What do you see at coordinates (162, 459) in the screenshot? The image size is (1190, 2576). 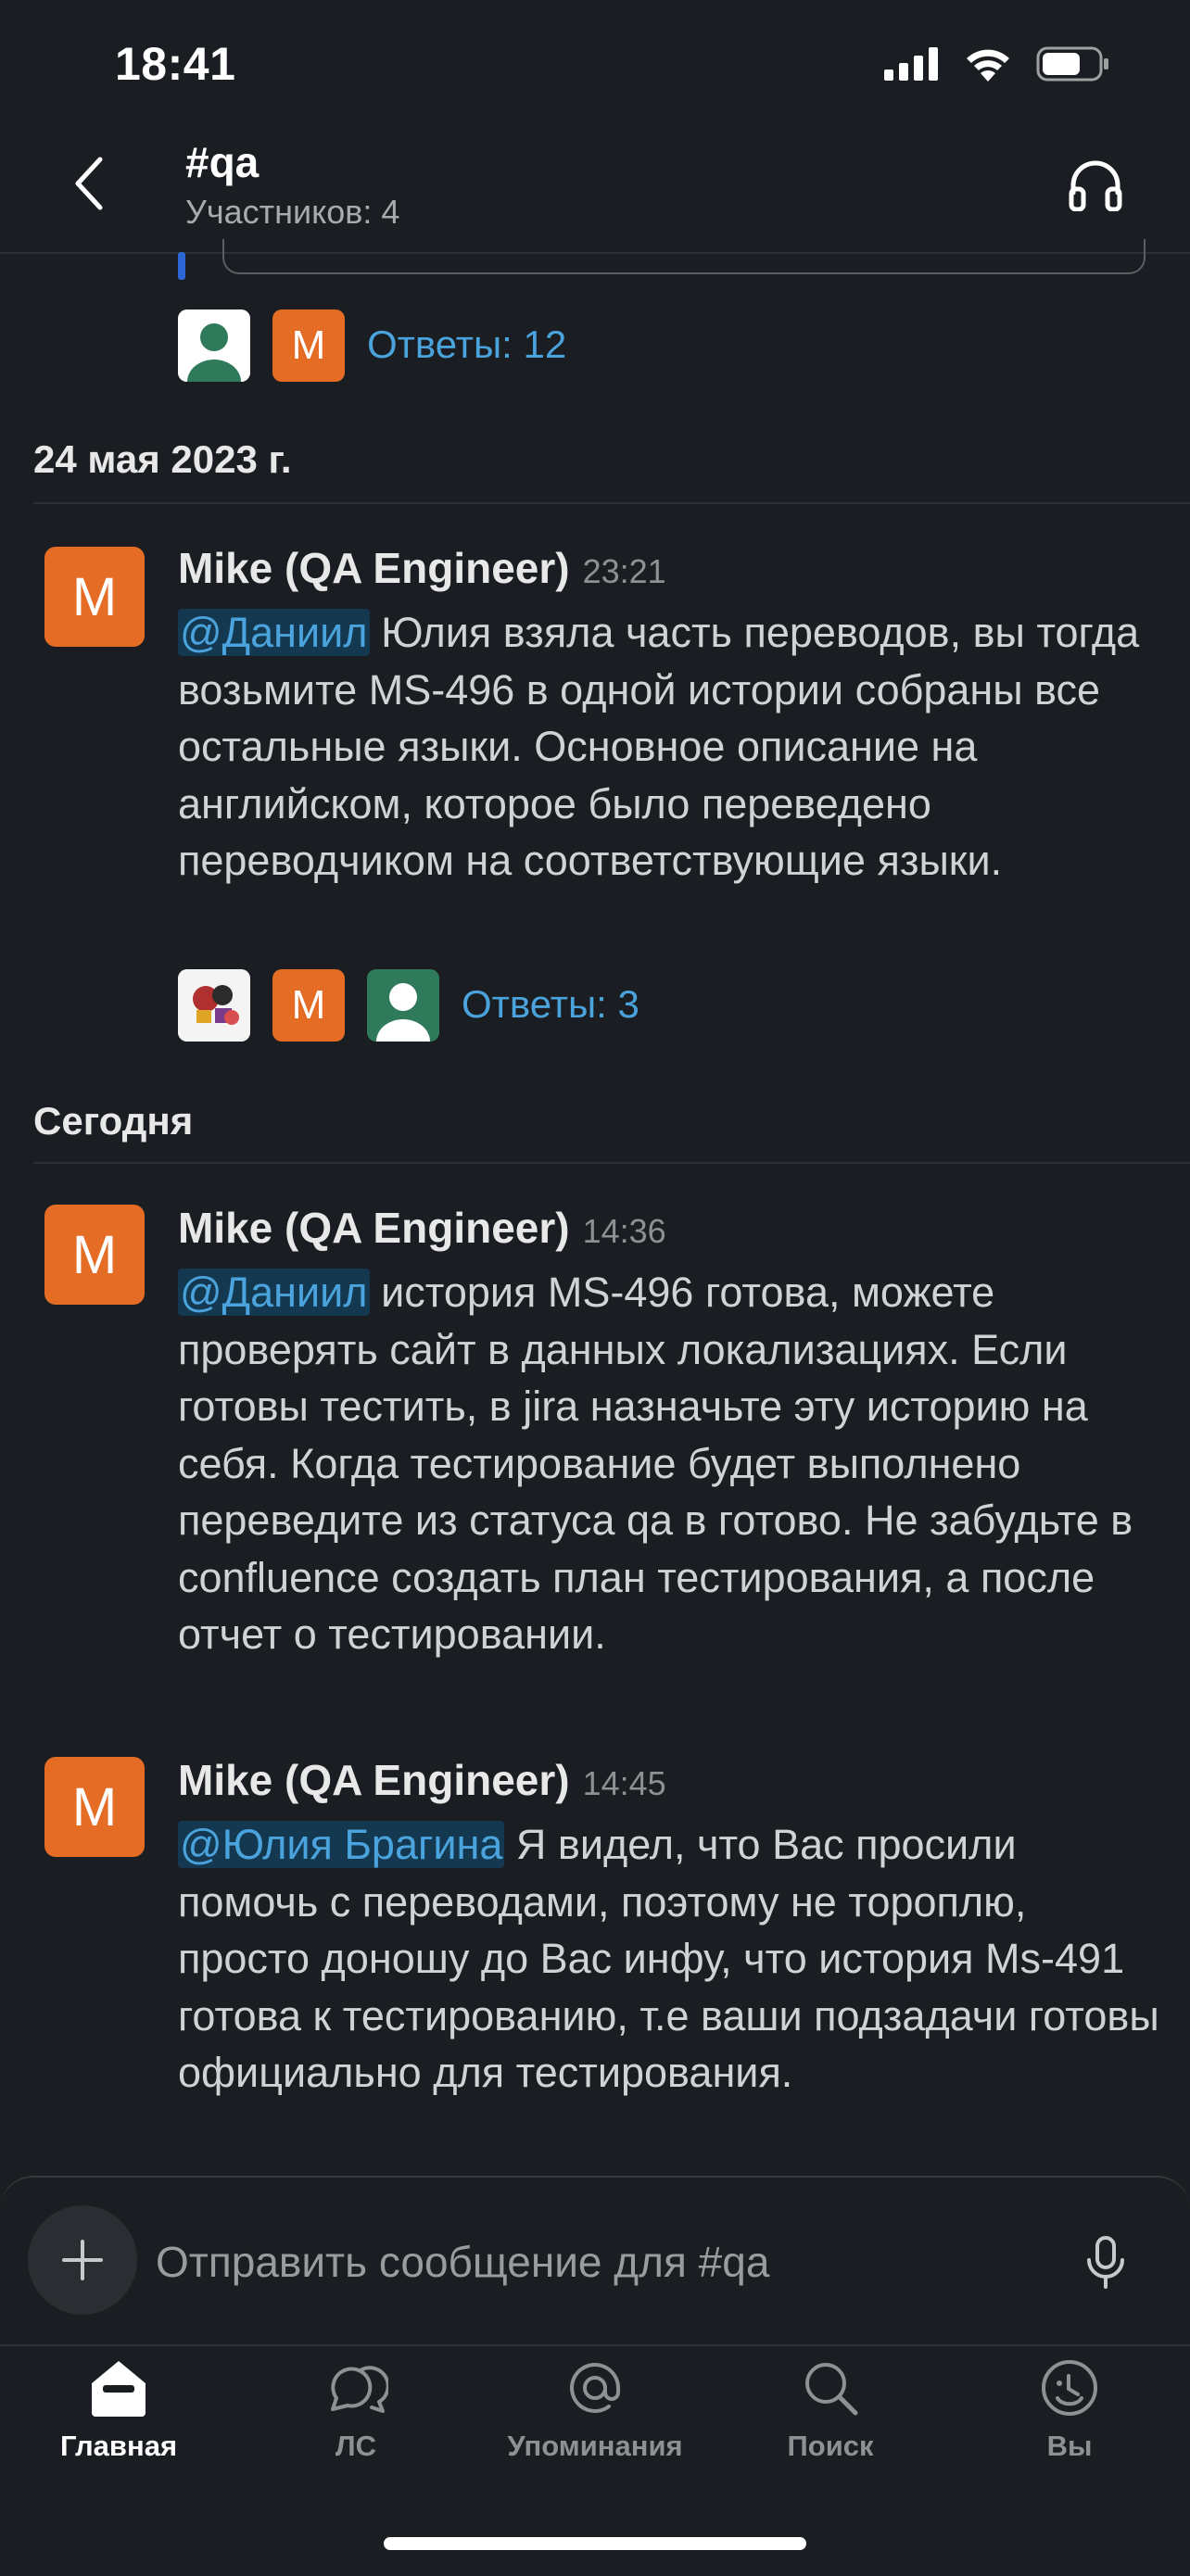 I see `date-divider: 24 мая 2023 г.` at bounding box center [162, 459].